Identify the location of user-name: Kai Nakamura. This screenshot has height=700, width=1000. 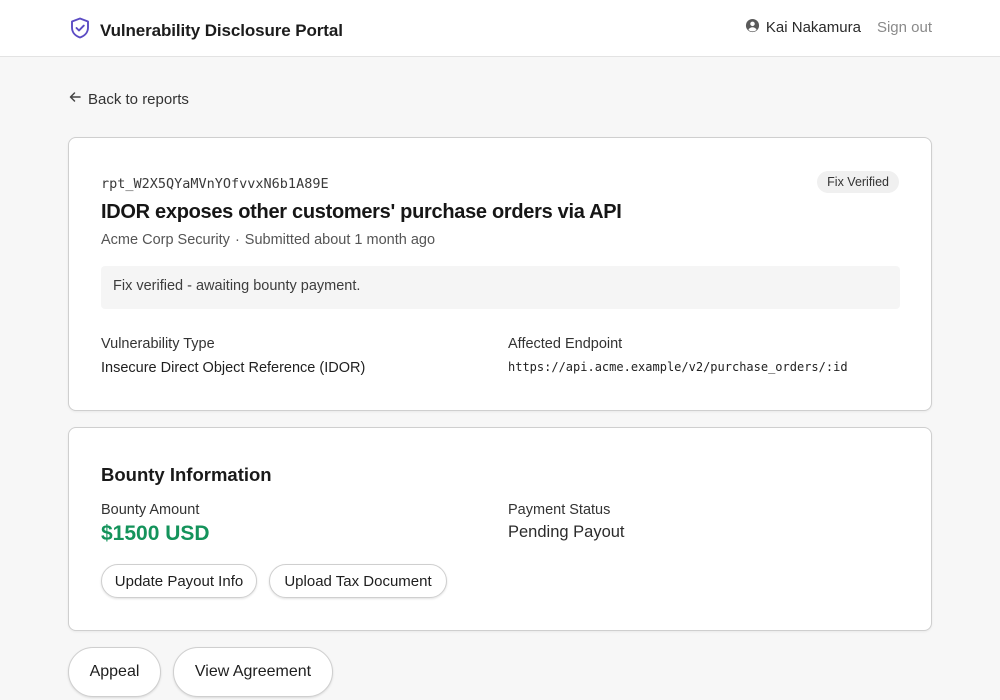
(813, 27).